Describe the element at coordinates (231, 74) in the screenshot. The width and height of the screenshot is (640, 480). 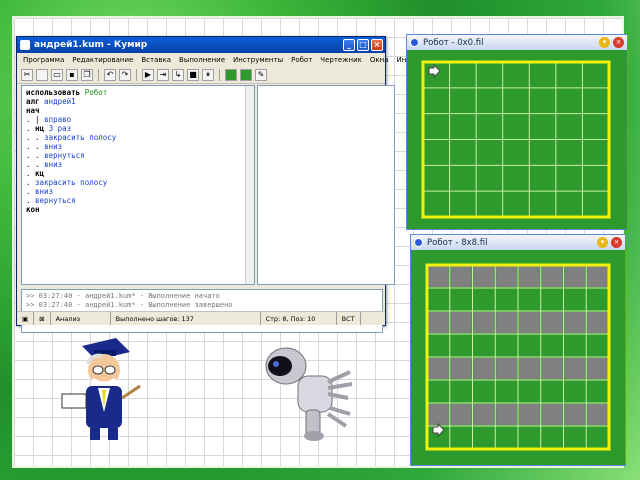
I see `robot-grid-icon` at that location.